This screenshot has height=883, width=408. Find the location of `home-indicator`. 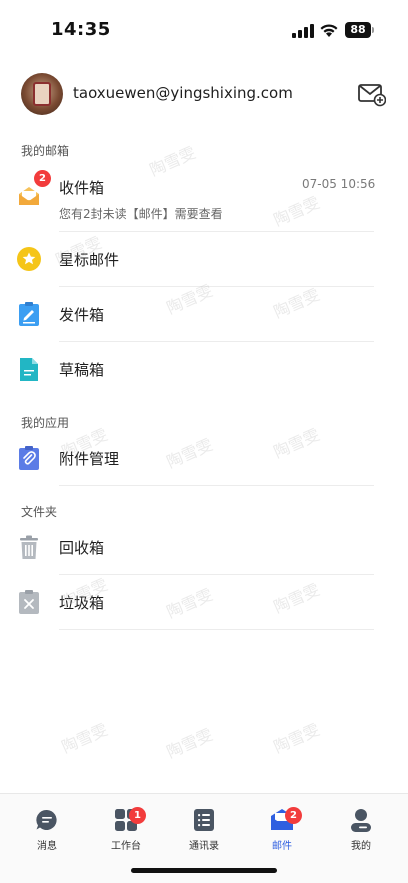

home-indicator is located at coordinates (204, 870).